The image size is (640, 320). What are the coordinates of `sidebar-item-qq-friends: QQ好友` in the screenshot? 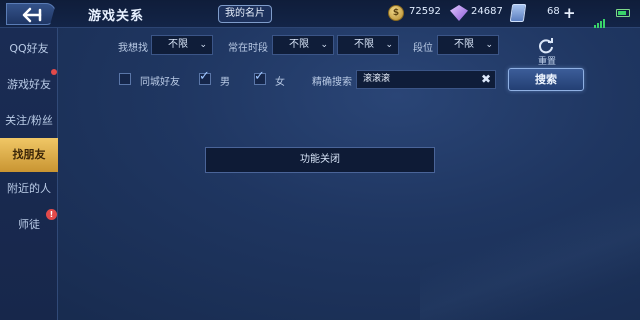 It's located at (29, 49).